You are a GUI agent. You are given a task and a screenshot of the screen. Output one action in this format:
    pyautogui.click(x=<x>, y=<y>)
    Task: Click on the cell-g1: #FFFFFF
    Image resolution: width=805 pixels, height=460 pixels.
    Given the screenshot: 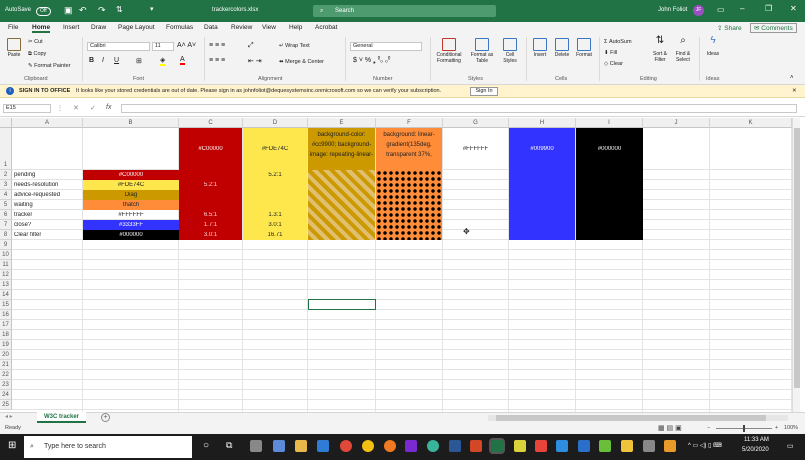 What is the action you would take?
    pyautogui.click(x=475, y=149)
    